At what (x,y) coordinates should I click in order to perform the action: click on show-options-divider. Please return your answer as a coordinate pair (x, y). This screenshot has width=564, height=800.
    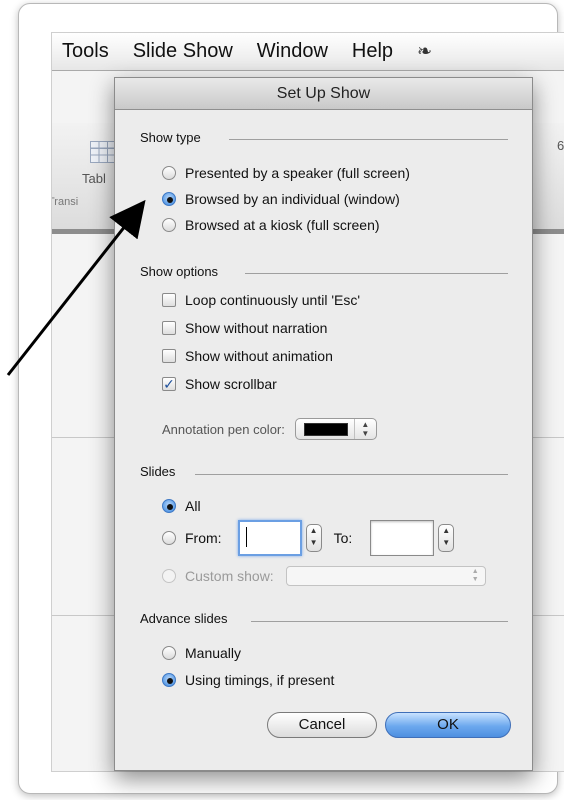
    Looking at the image, I should click on (376, 273).